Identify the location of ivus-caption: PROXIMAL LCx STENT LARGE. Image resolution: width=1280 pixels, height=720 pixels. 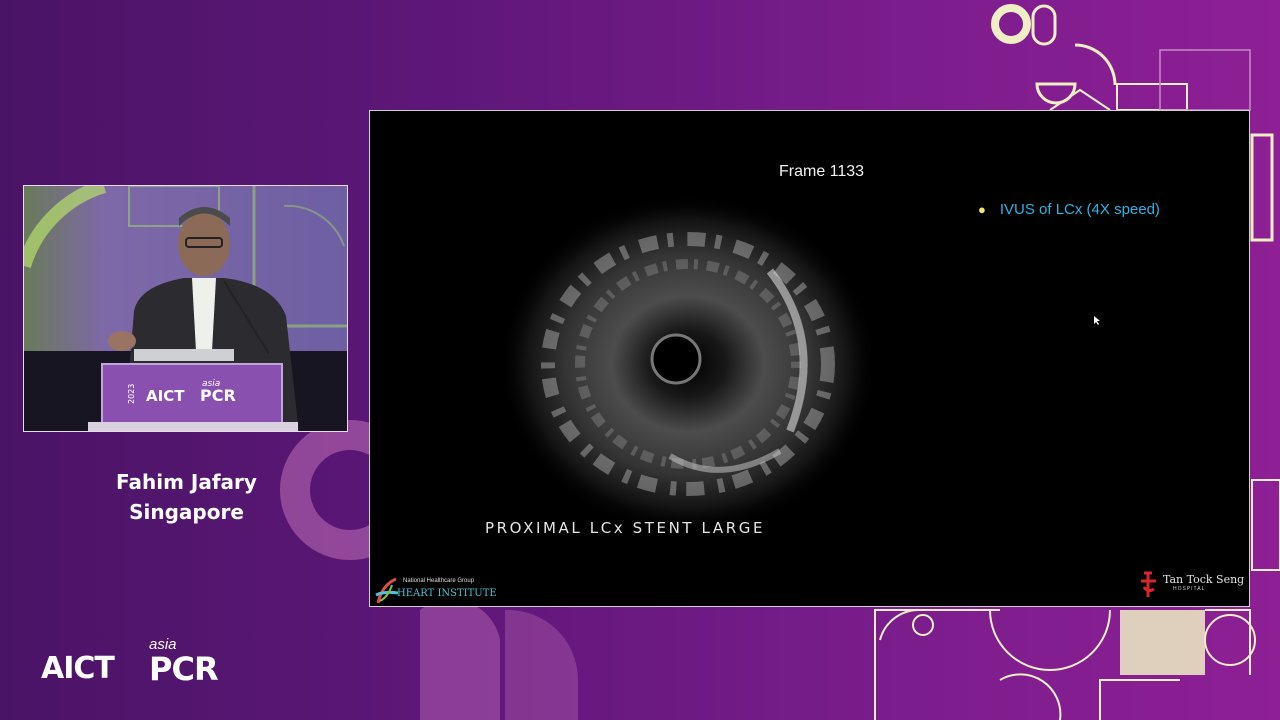
(625, 528).